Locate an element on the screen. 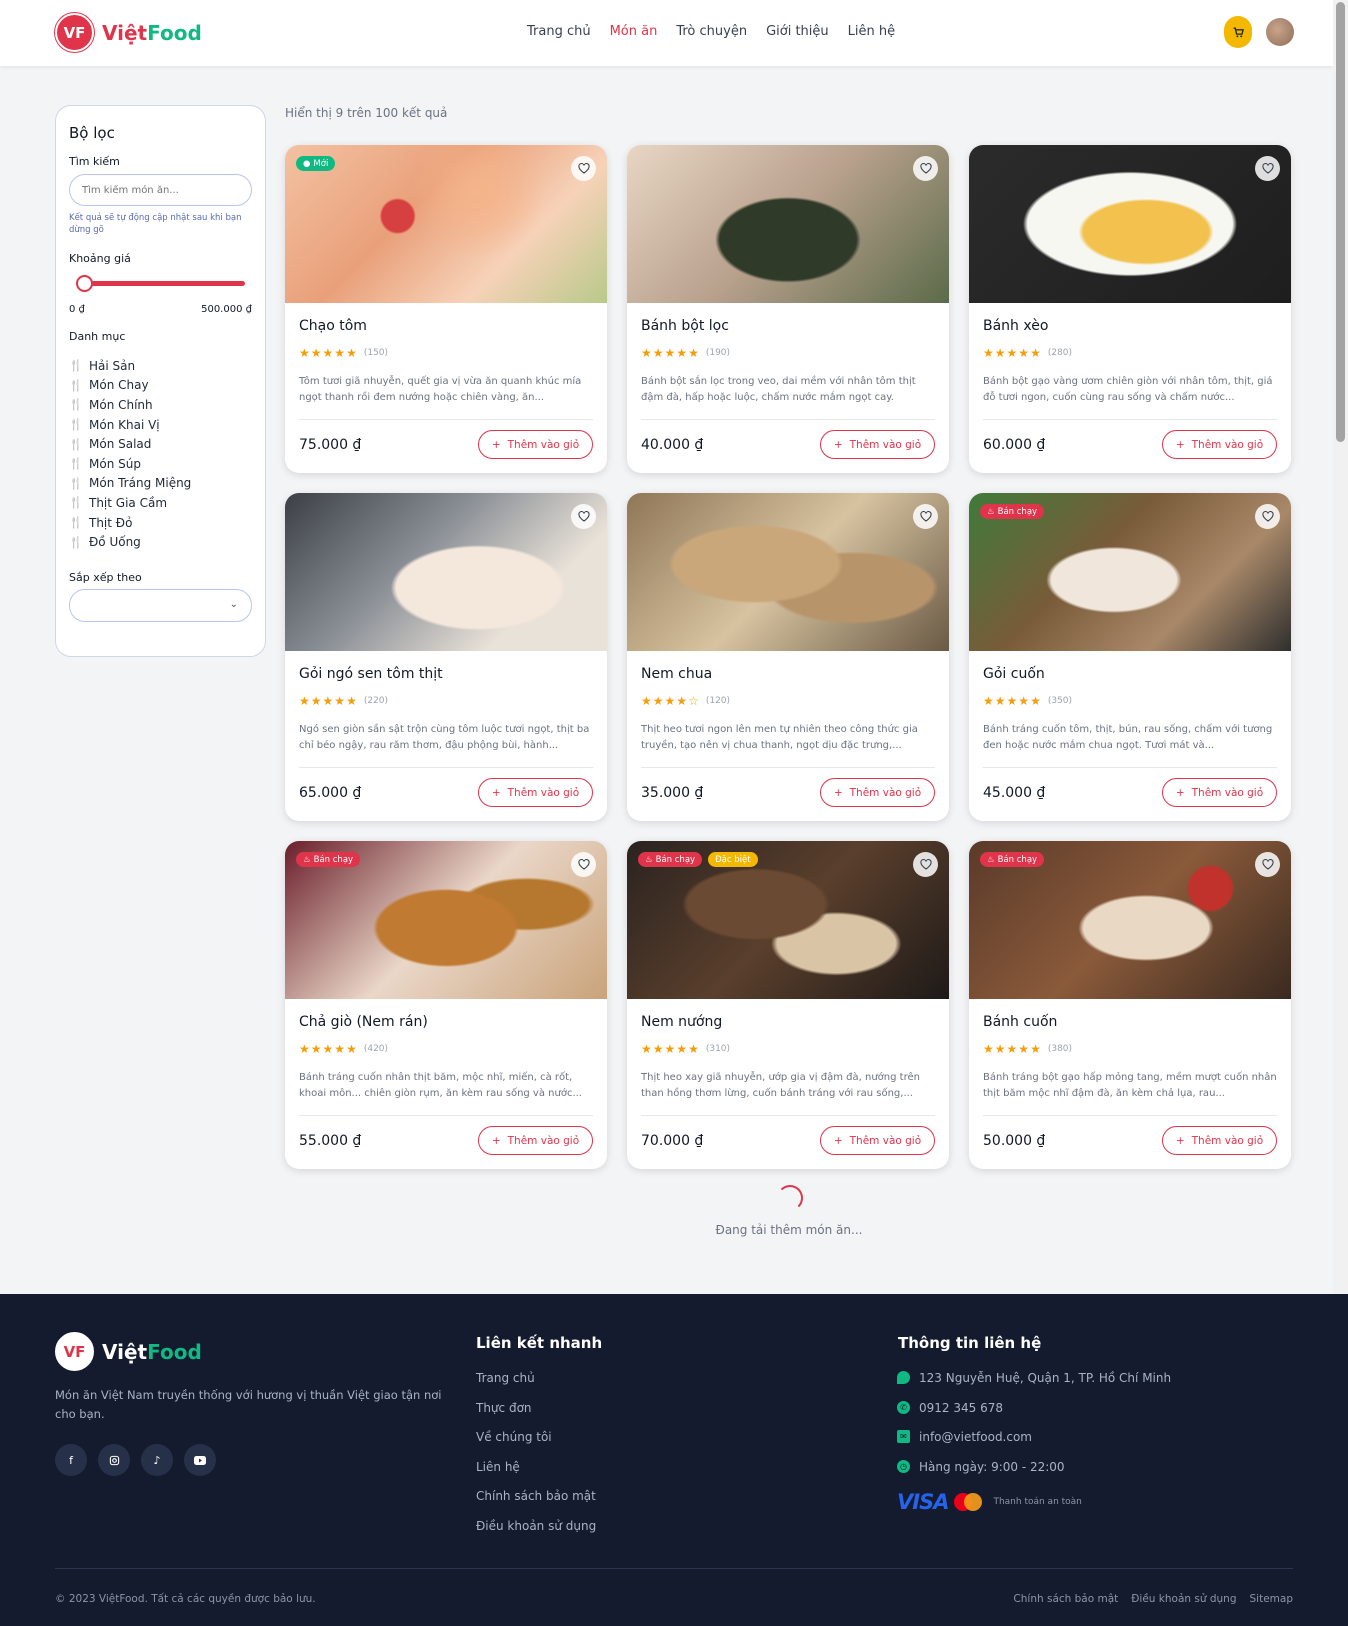 The image size is (1348, 1626). nav-home: Trang chủ is located at coordinates (559, 31).